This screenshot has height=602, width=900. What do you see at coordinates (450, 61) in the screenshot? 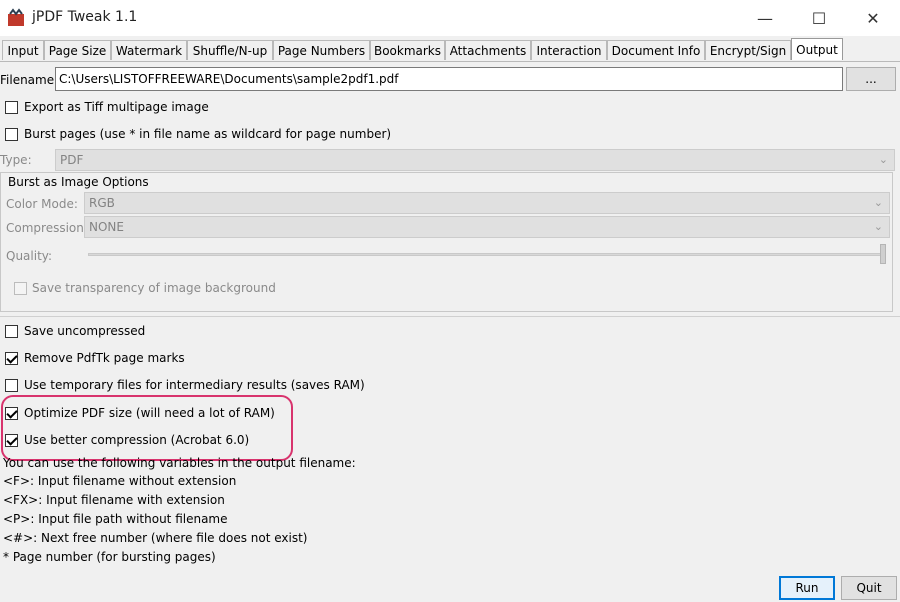
I see `tab-divider` at bounding box center [450, 61].